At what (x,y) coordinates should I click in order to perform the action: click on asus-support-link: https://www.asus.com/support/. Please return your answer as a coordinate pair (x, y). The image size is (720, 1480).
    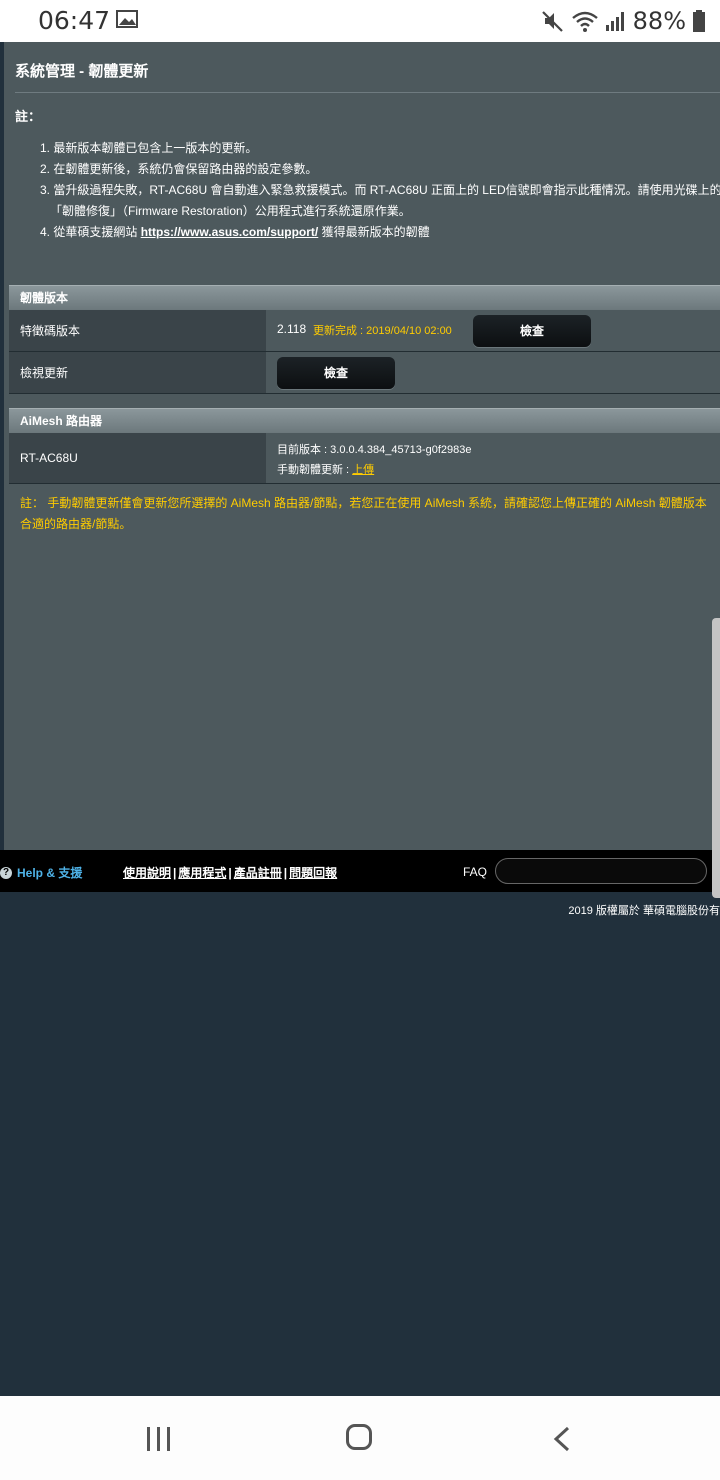
    Looking at the image, I should click on (230, 232).